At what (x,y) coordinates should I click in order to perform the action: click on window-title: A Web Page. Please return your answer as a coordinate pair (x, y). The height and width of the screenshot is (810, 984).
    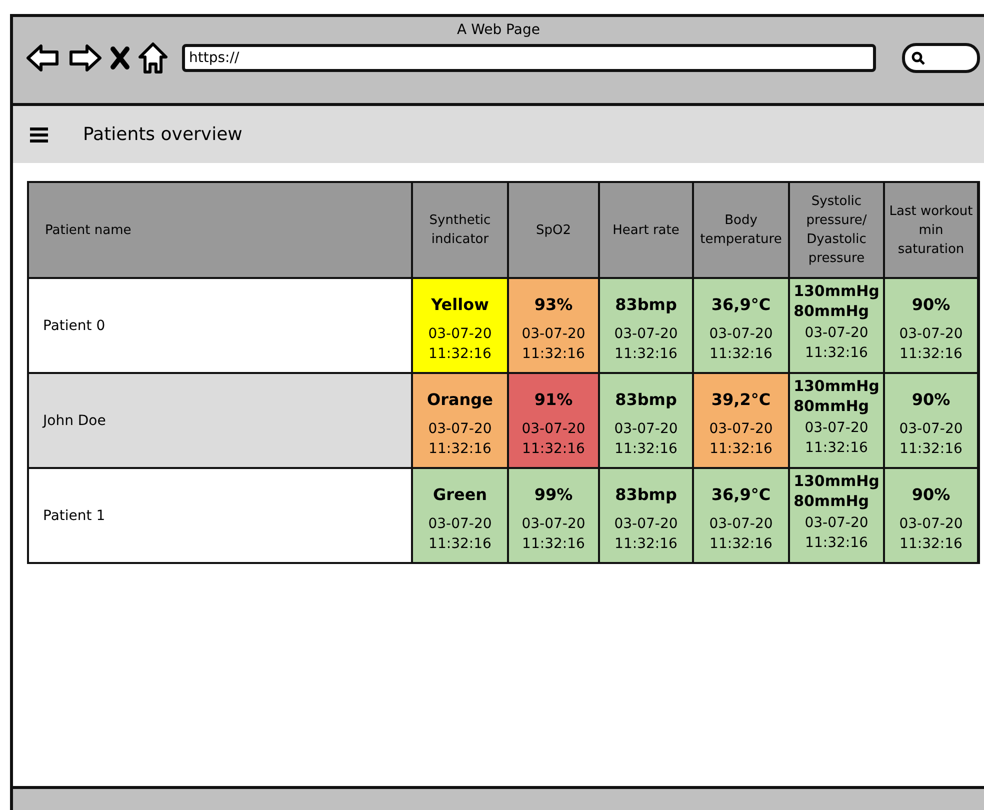
    Looking at the image, I should click on (498, 30).